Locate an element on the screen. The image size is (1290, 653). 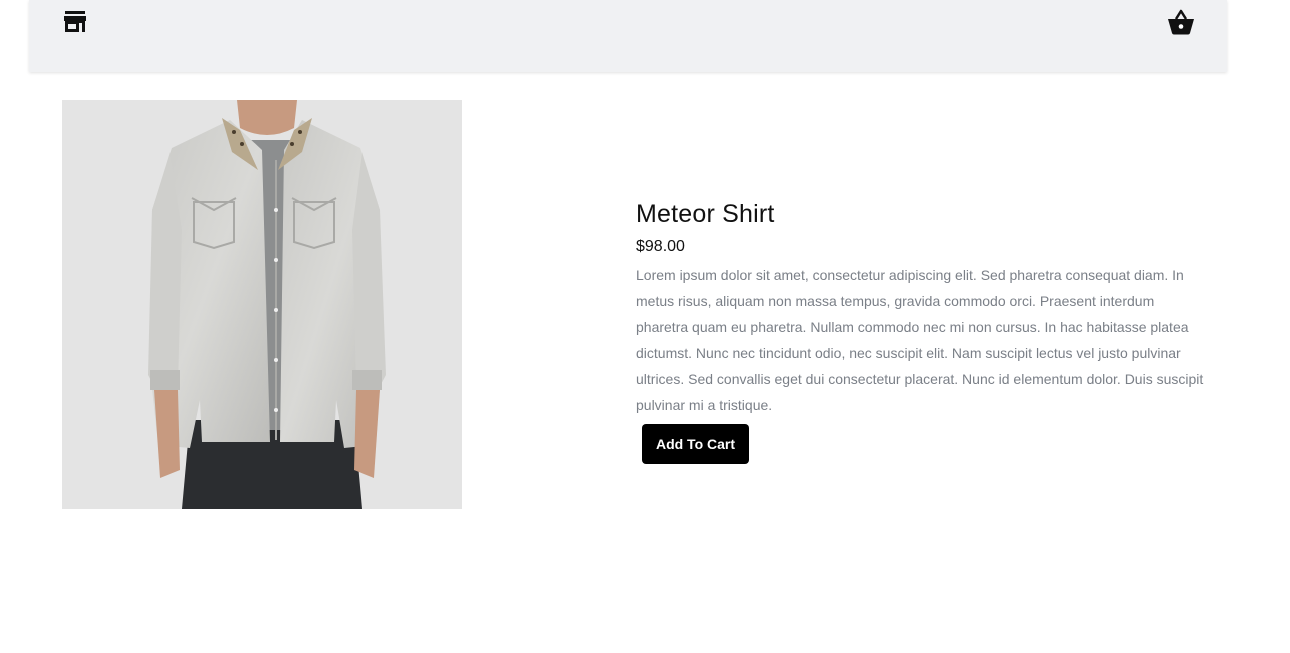
shopping-basket-icon is located at coordinates (1181, 22).